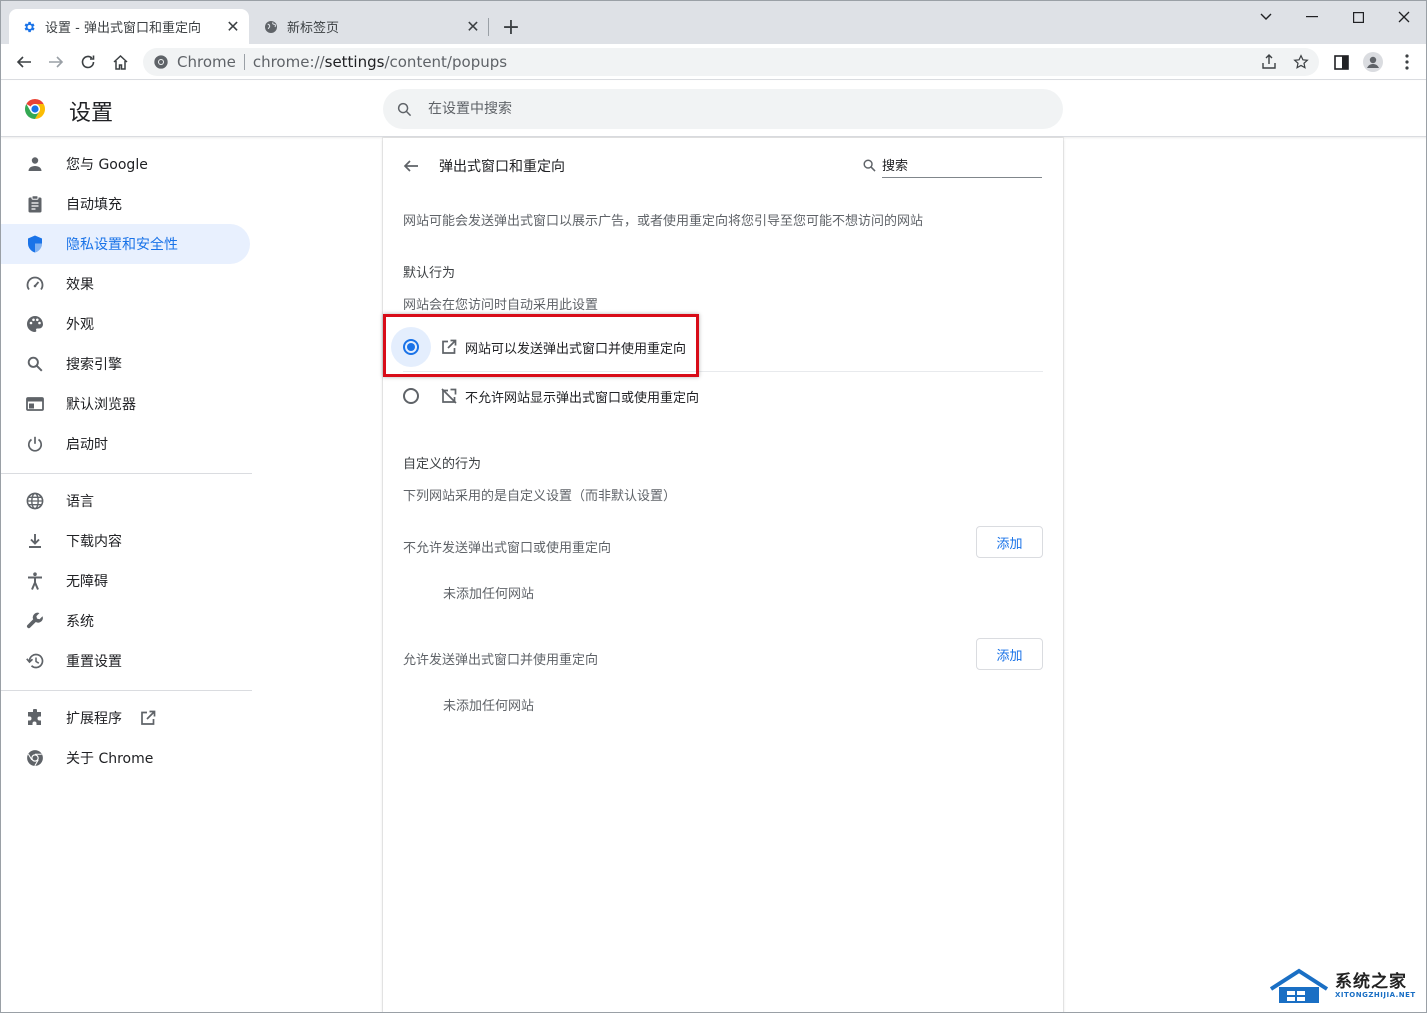 The height and width of the screenshot is (1013, 1427). What do you see at coordinates (56, 62) in the screenshot?
I see `forward-arrow-icon` at bounding box center [56, 62].